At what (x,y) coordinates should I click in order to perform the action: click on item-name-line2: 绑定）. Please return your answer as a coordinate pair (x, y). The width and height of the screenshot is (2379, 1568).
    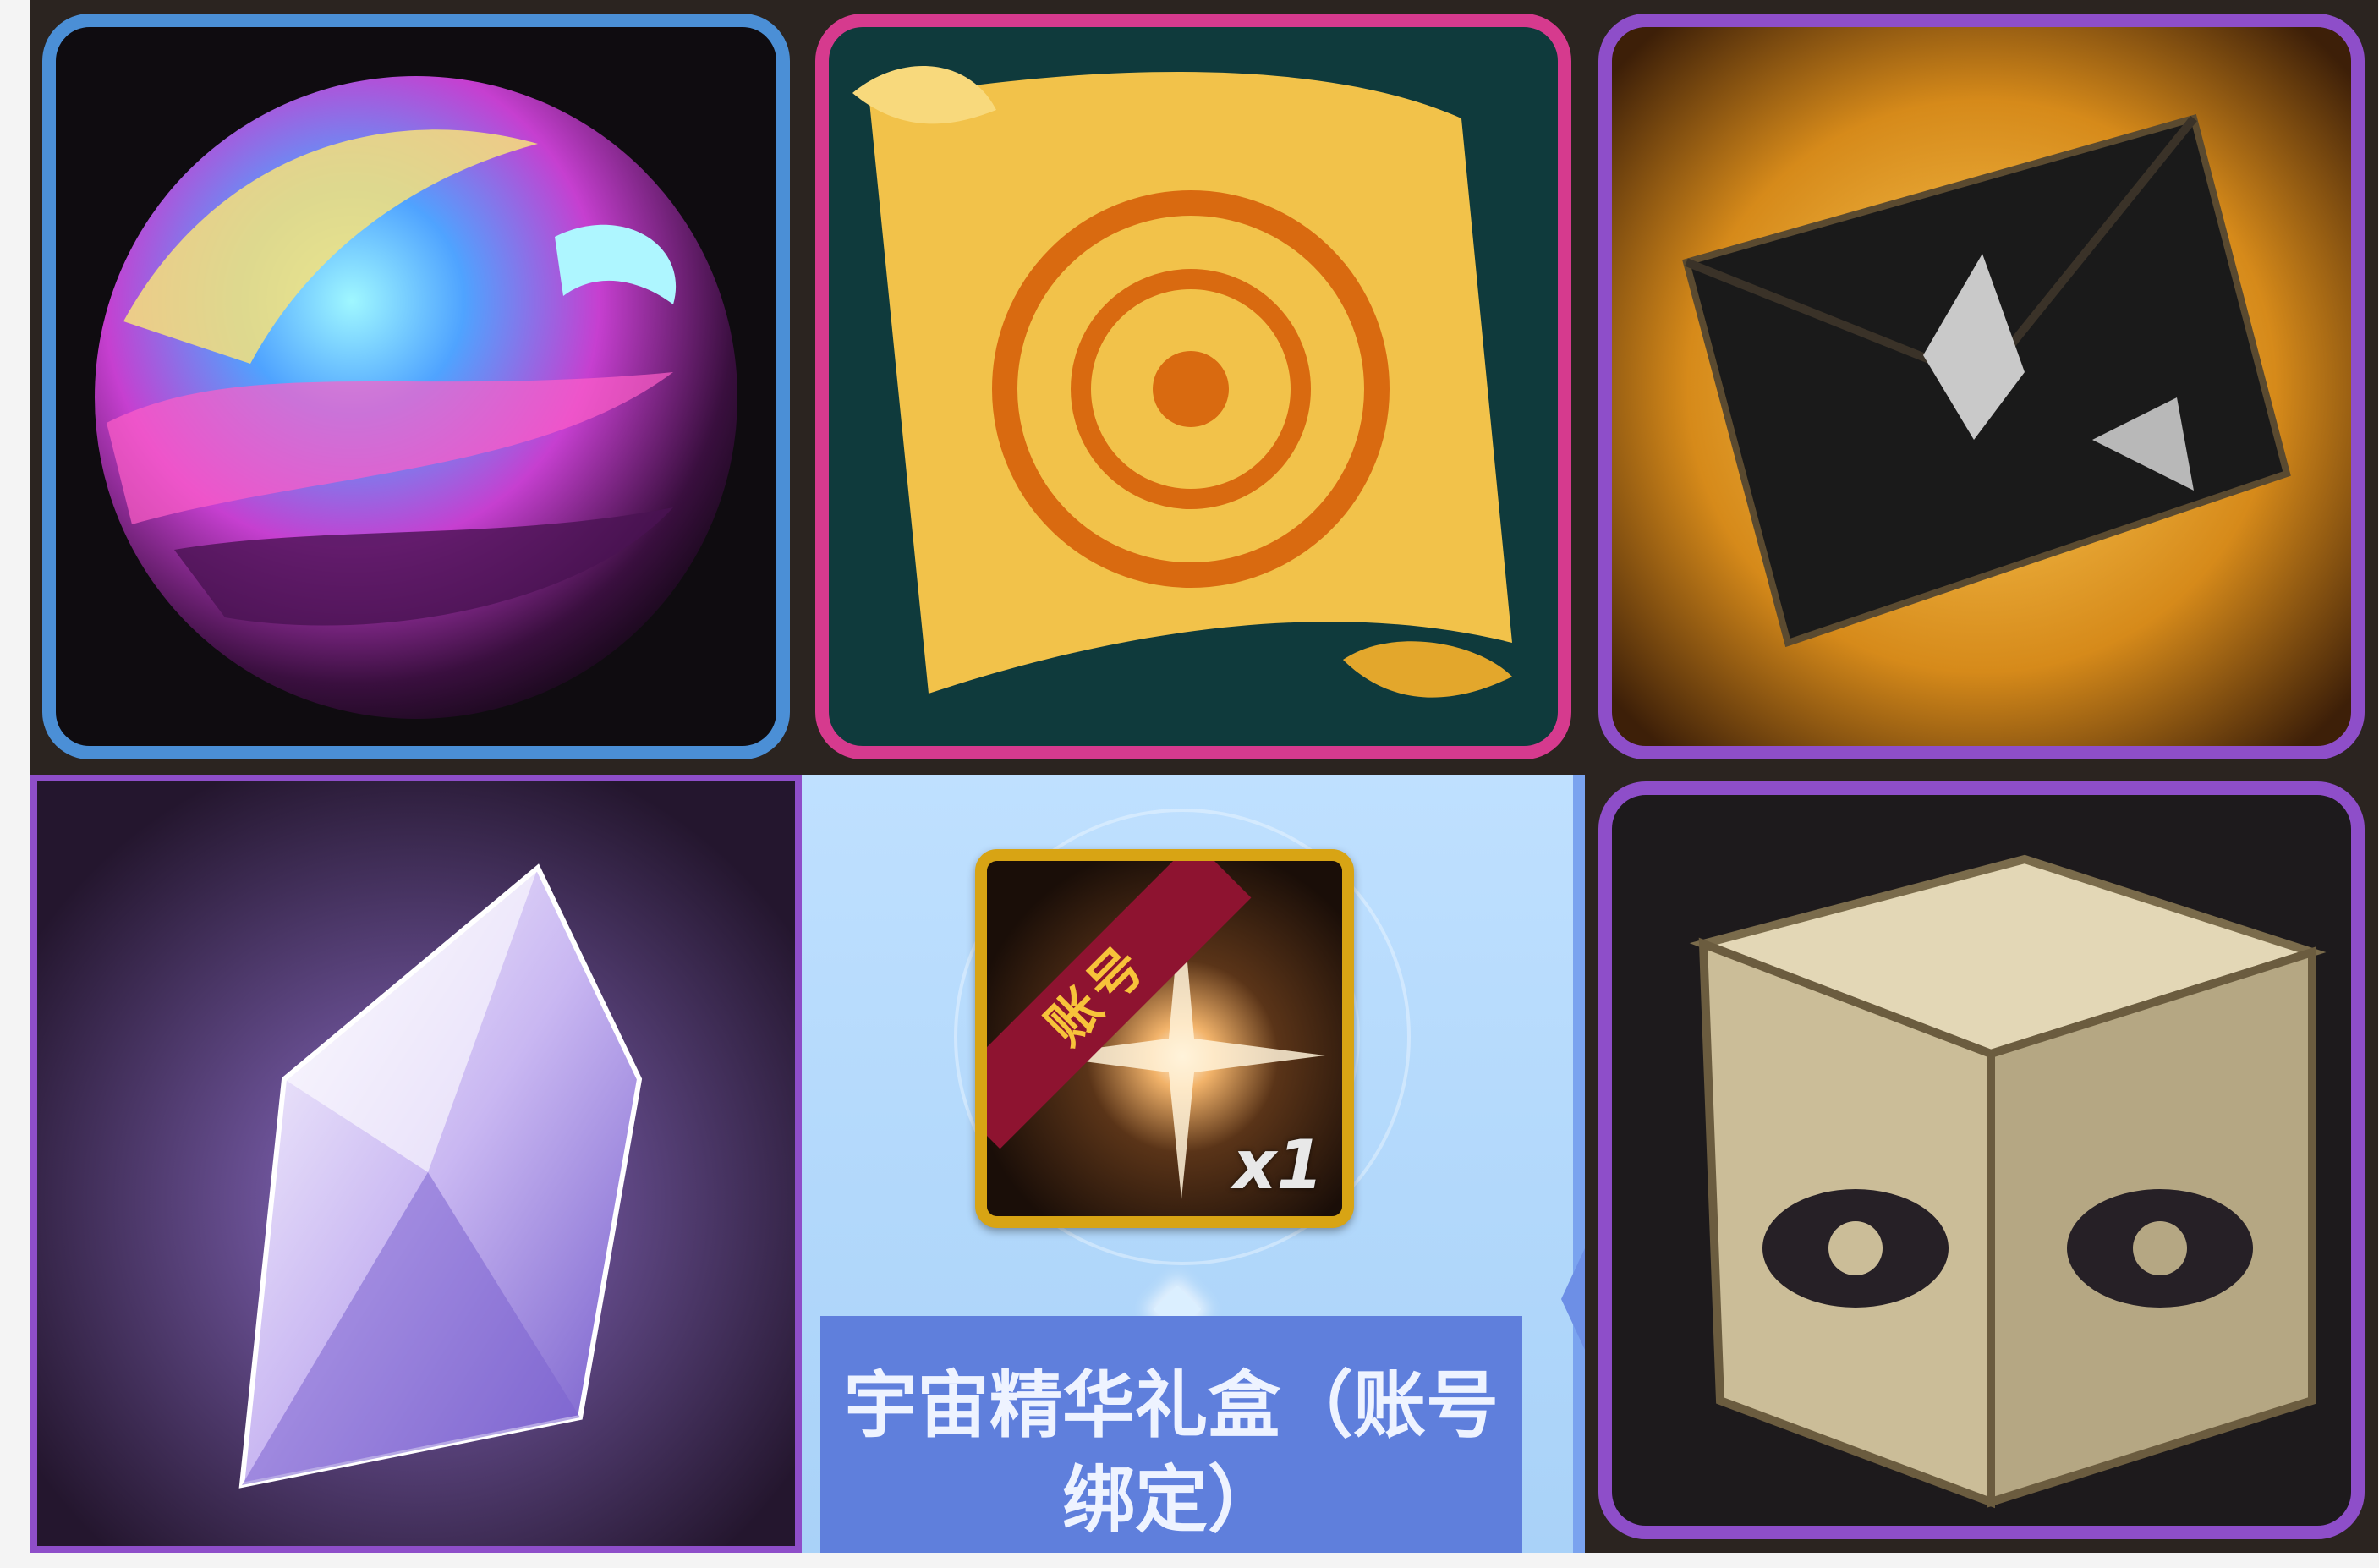
    Looking at the image, I should click on (1171, 1500).